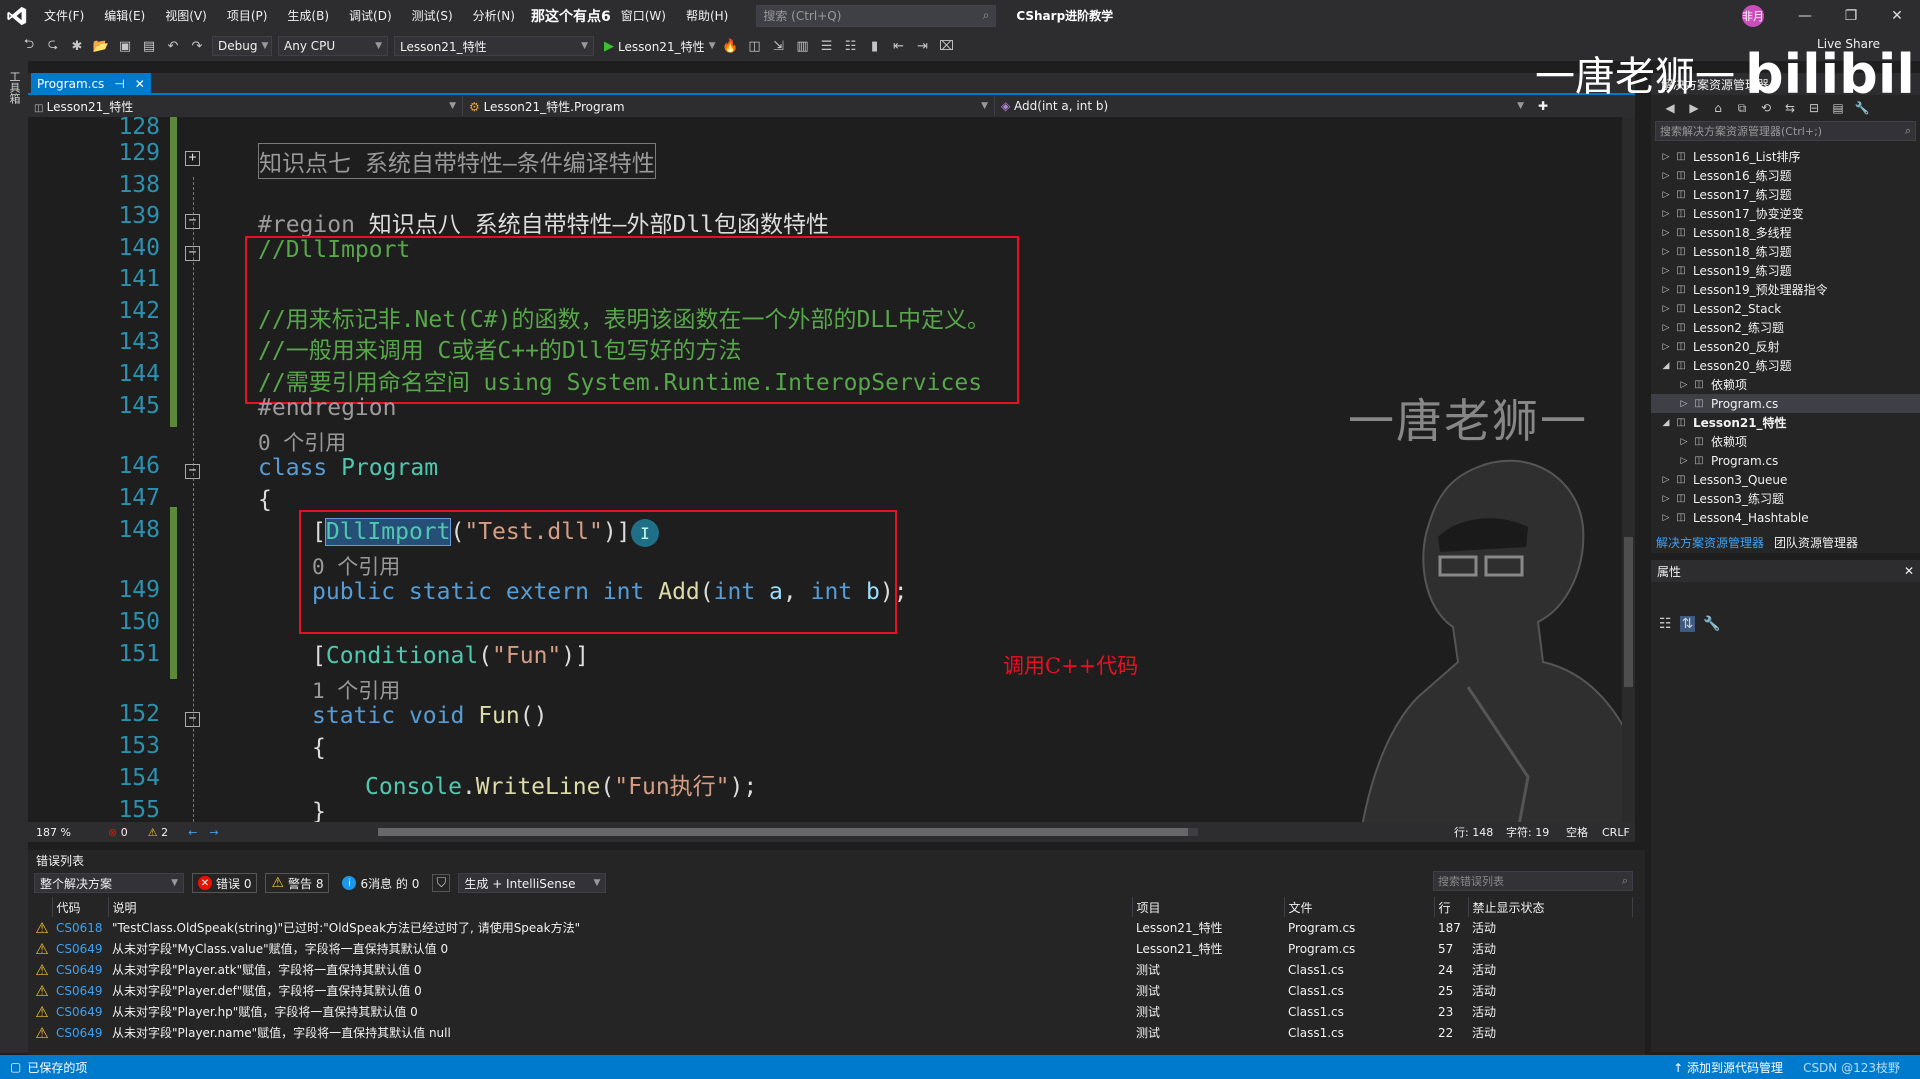 This screenshot has width=1920, height=1079. I want to click on build-filter-dropdown: 生成 + IntelliSense ▼, so click(532, 883).